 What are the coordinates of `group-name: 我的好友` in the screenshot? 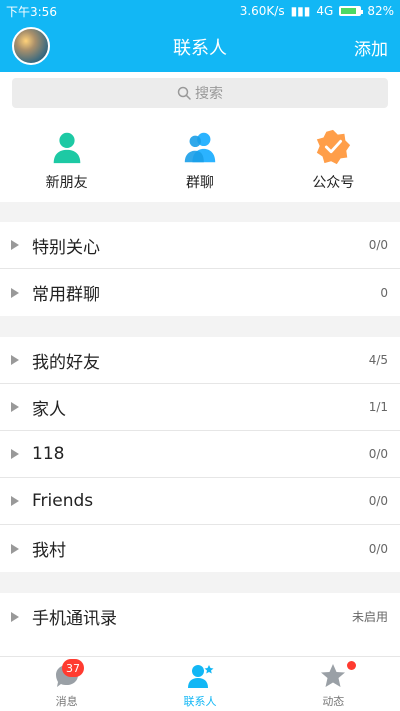 It's located at (66, 362).